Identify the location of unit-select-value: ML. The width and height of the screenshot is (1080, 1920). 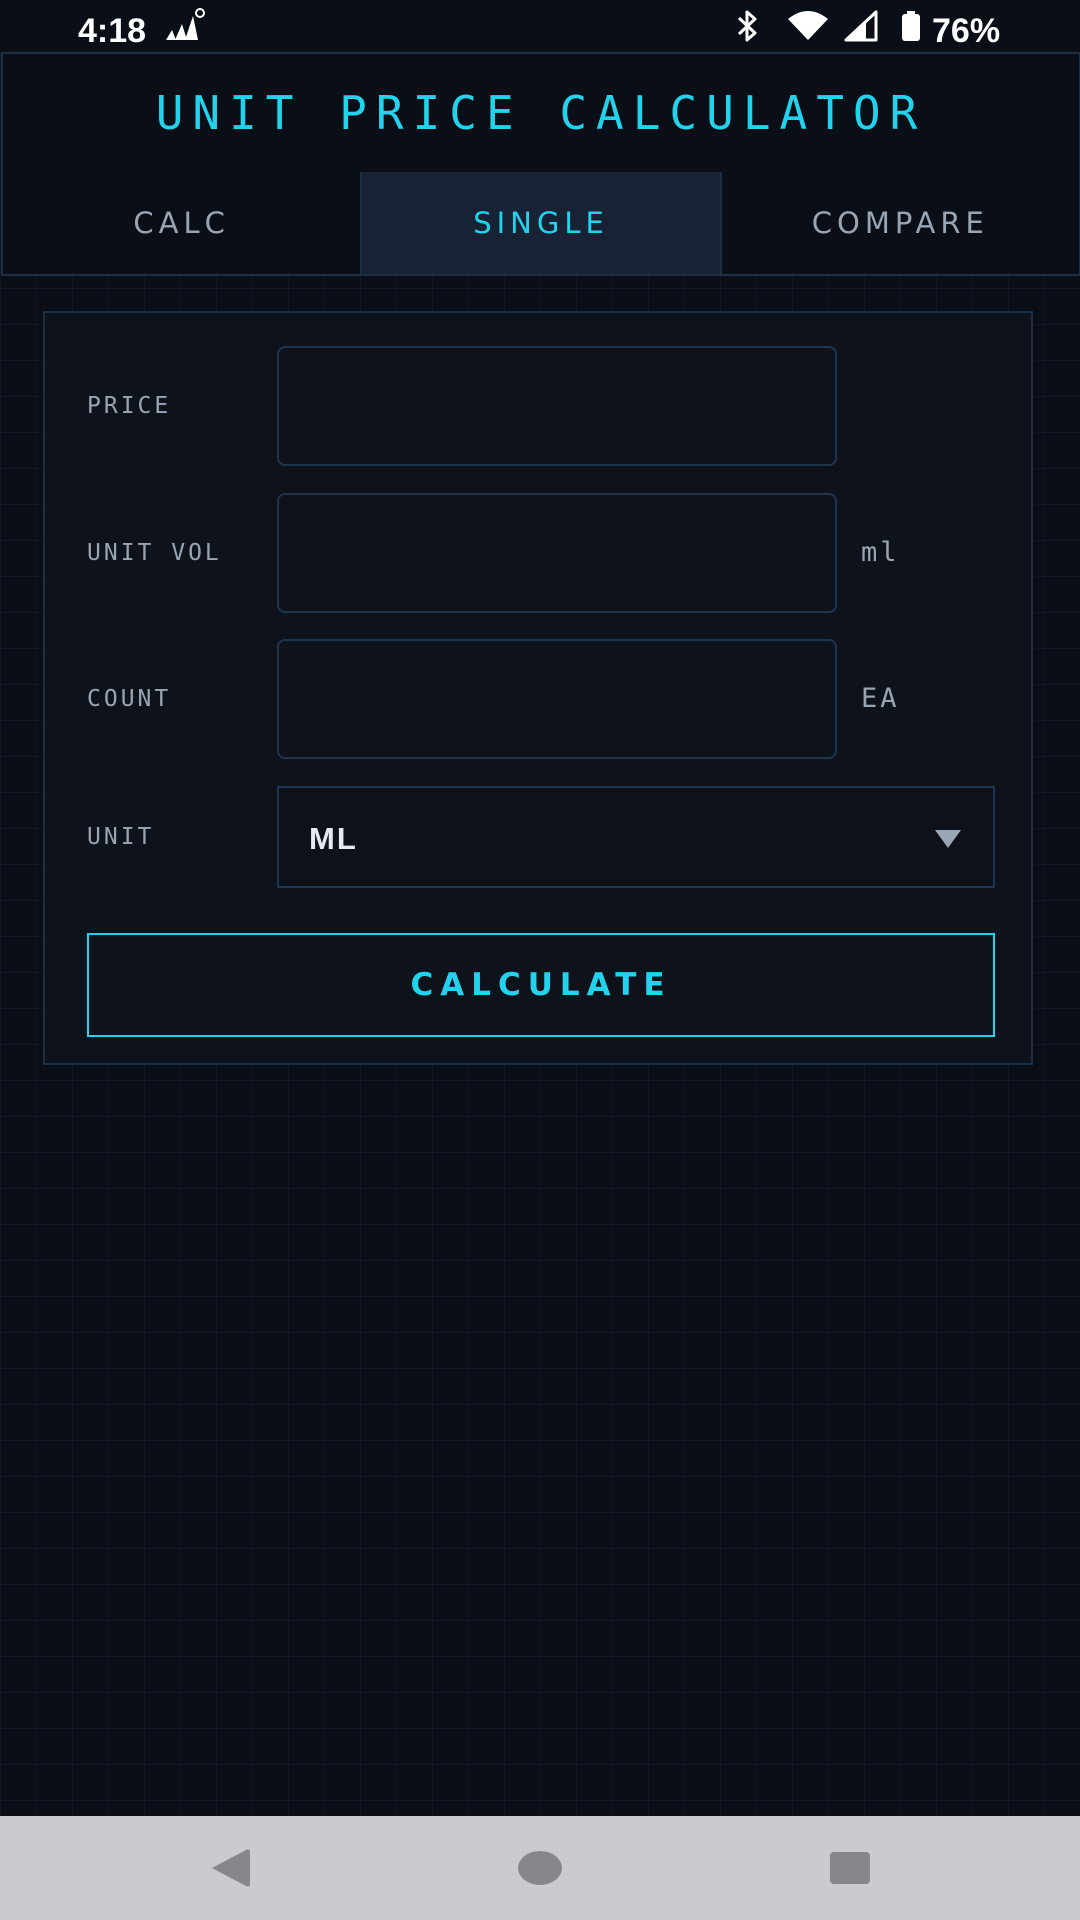
(333, 838).